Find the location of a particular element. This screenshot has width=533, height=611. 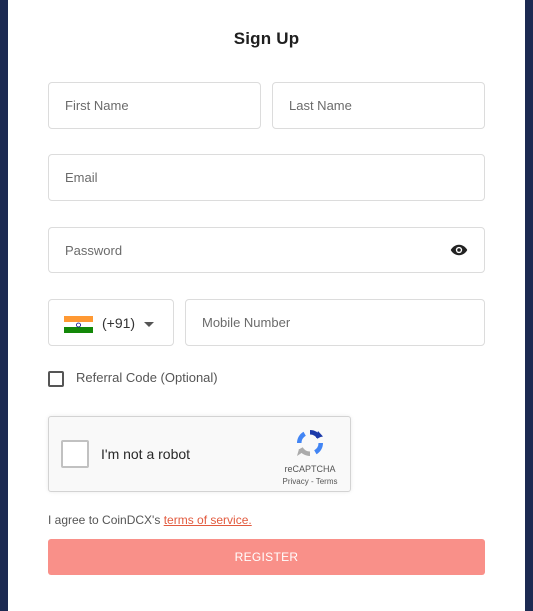

recaptcha-privacy-link: Privacy is located at coordinates (296, 481).